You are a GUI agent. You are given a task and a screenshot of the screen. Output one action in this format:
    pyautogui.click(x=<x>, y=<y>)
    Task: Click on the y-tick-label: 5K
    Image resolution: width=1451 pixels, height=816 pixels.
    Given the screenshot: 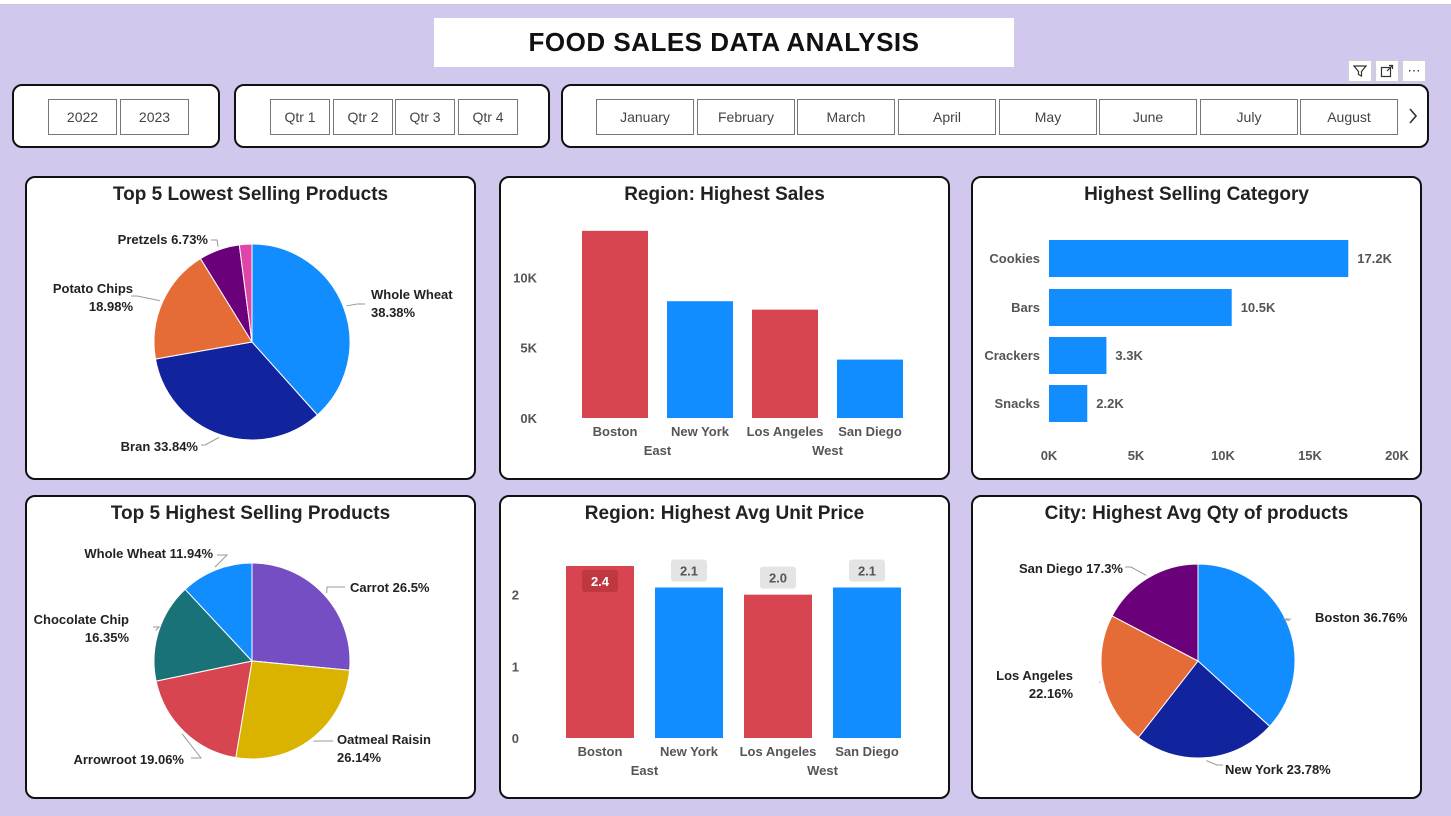 What is the action you would take?
    pyautogui.click(x=528, y=348)
    